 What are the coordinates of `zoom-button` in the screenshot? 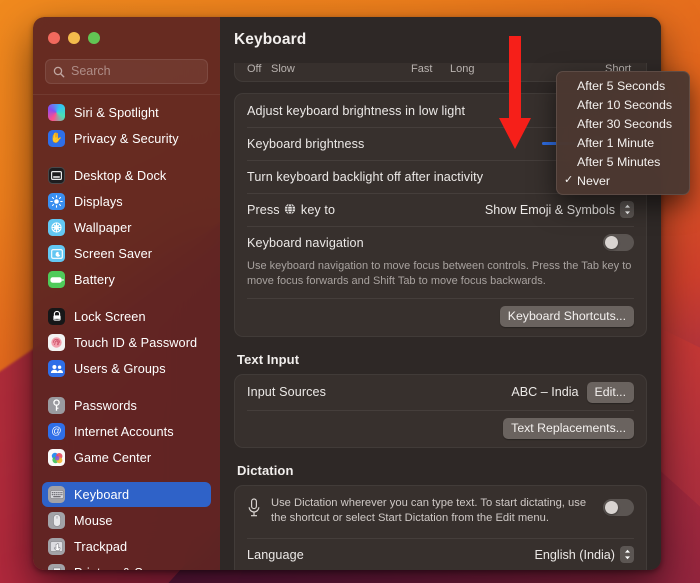 It's located at (94, 38).